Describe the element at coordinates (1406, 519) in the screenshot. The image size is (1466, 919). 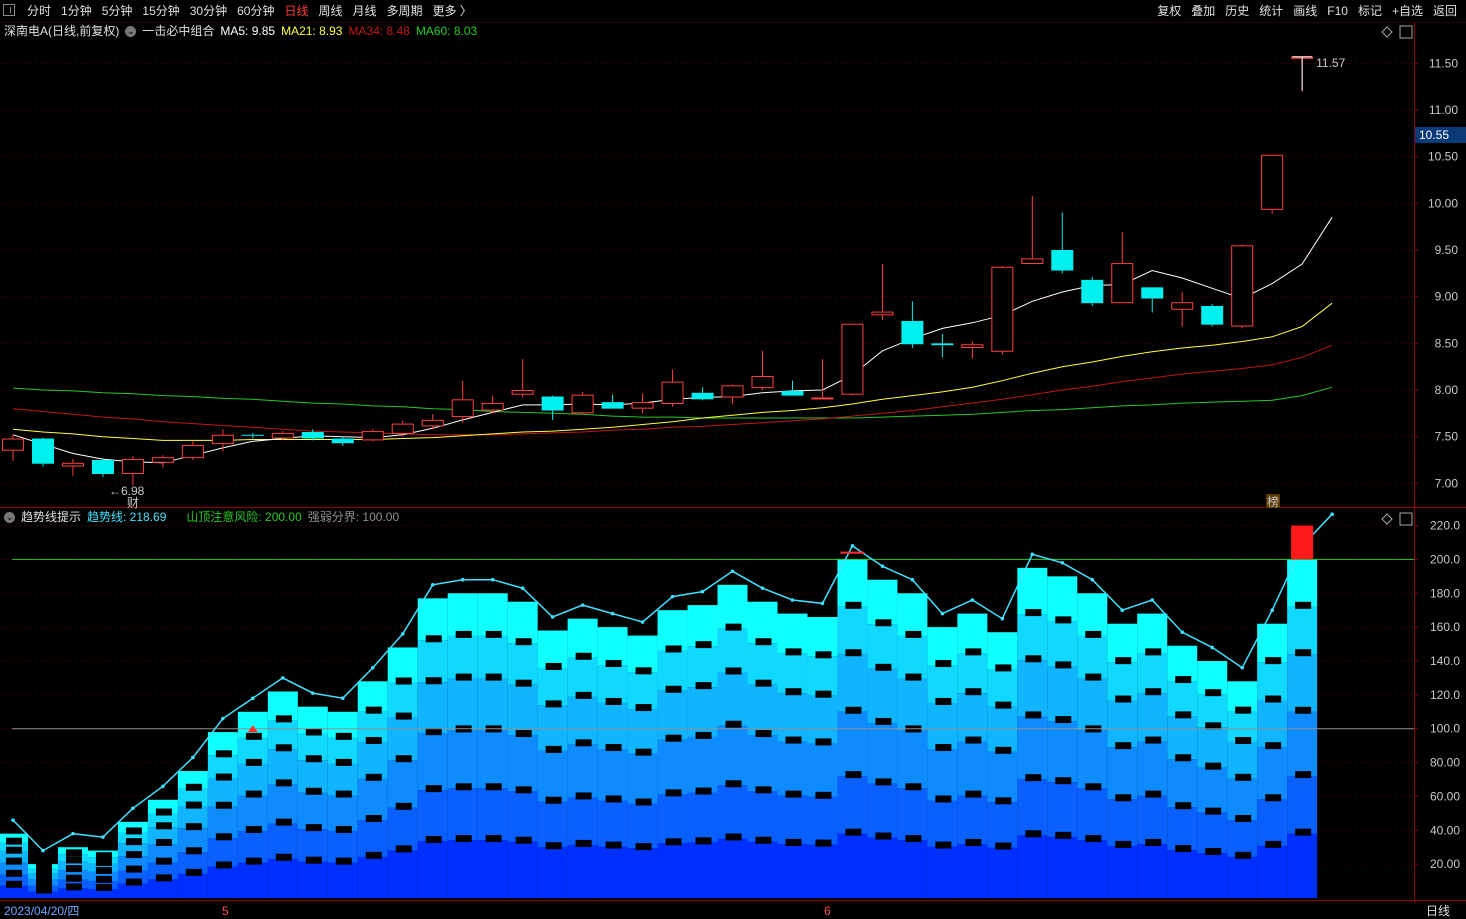
I see `restore-icon` at that location.